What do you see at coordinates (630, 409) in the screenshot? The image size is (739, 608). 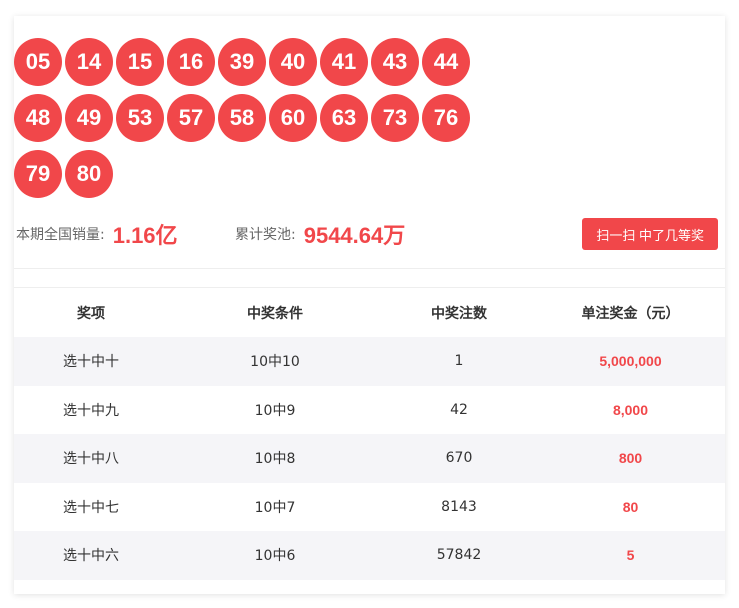 I see `cell-amount: 8,000` at bounding box center [630, 409].